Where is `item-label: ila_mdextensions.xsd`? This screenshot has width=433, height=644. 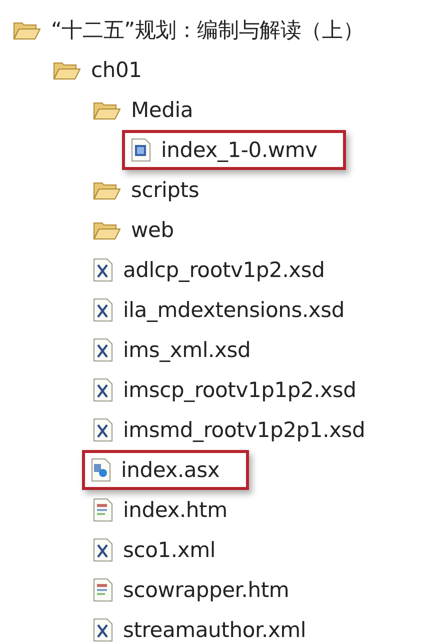 item-label: ila_mdextensions.xsd is located at coordinates (234, 310).